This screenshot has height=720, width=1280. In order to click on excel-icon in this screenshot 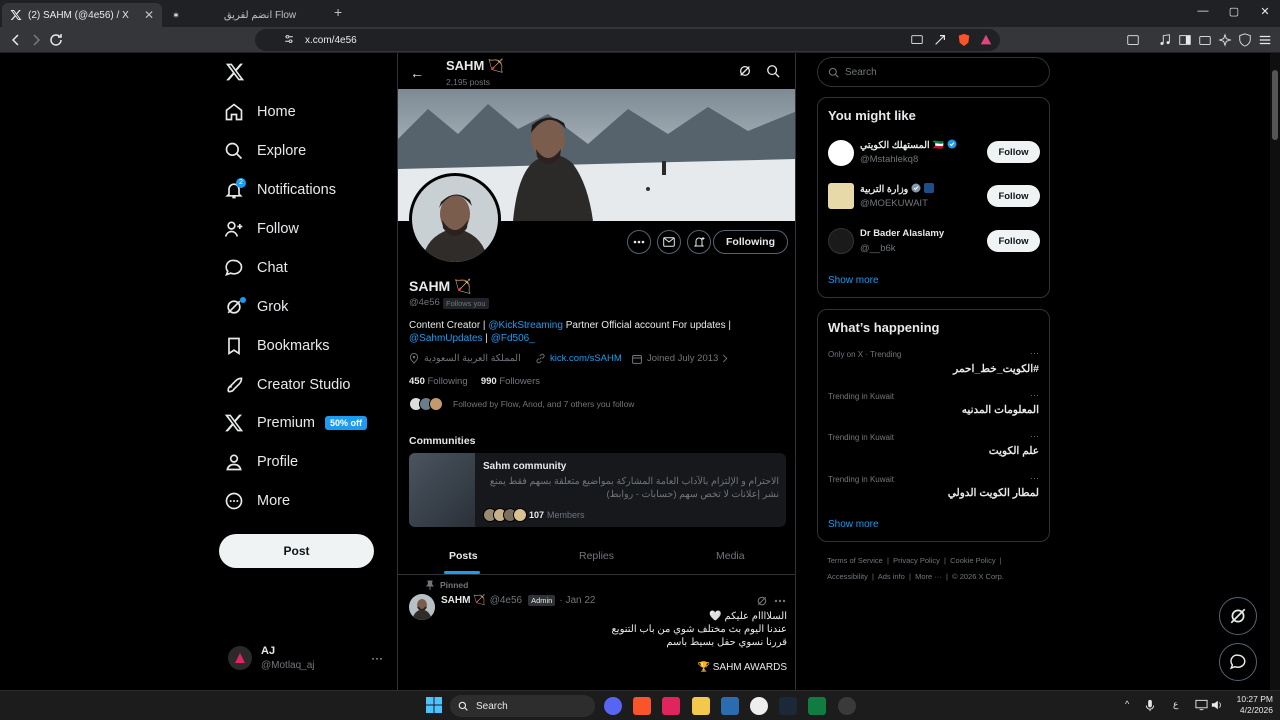, I will do `click(817, 706)`.